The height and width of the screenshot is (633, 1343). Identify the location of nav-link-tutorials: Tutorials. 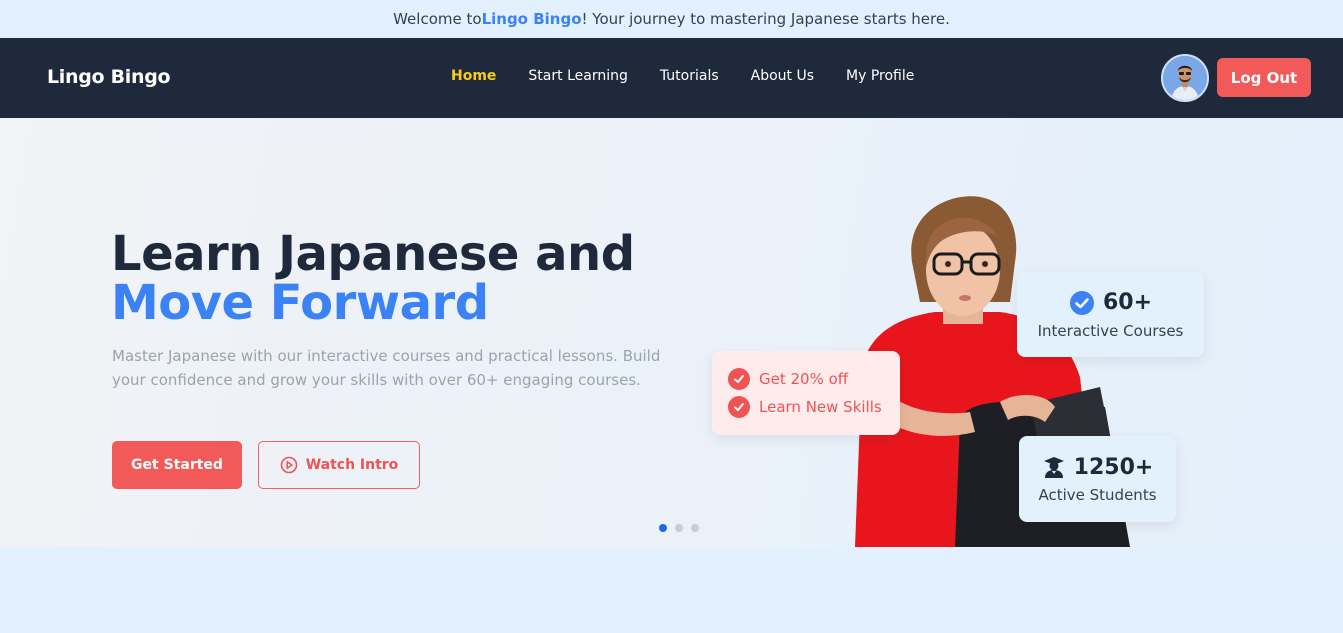
(689, 76).